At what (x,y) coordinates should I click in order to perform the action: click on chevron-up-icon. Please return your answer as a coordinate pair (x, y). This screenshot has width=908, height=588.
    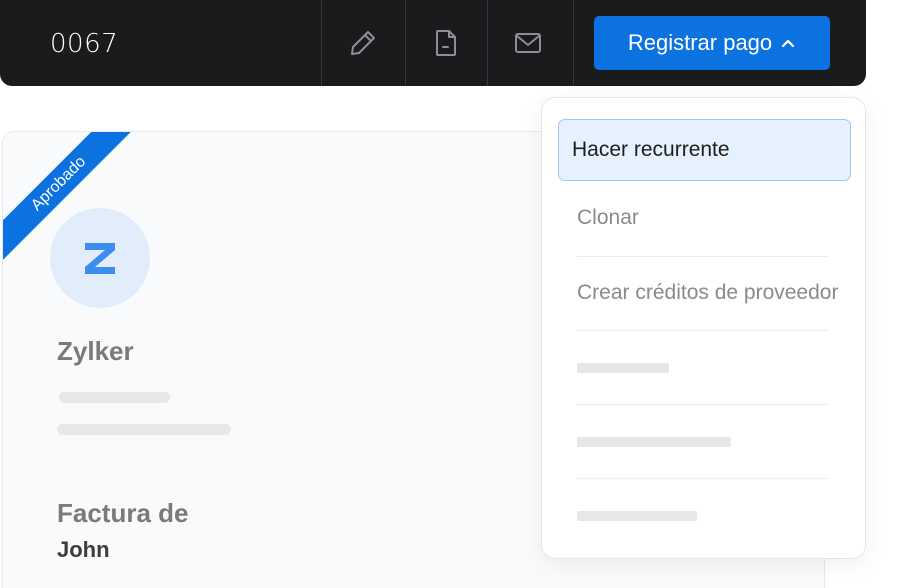
    Looking at the image, I should click on (788, 43).